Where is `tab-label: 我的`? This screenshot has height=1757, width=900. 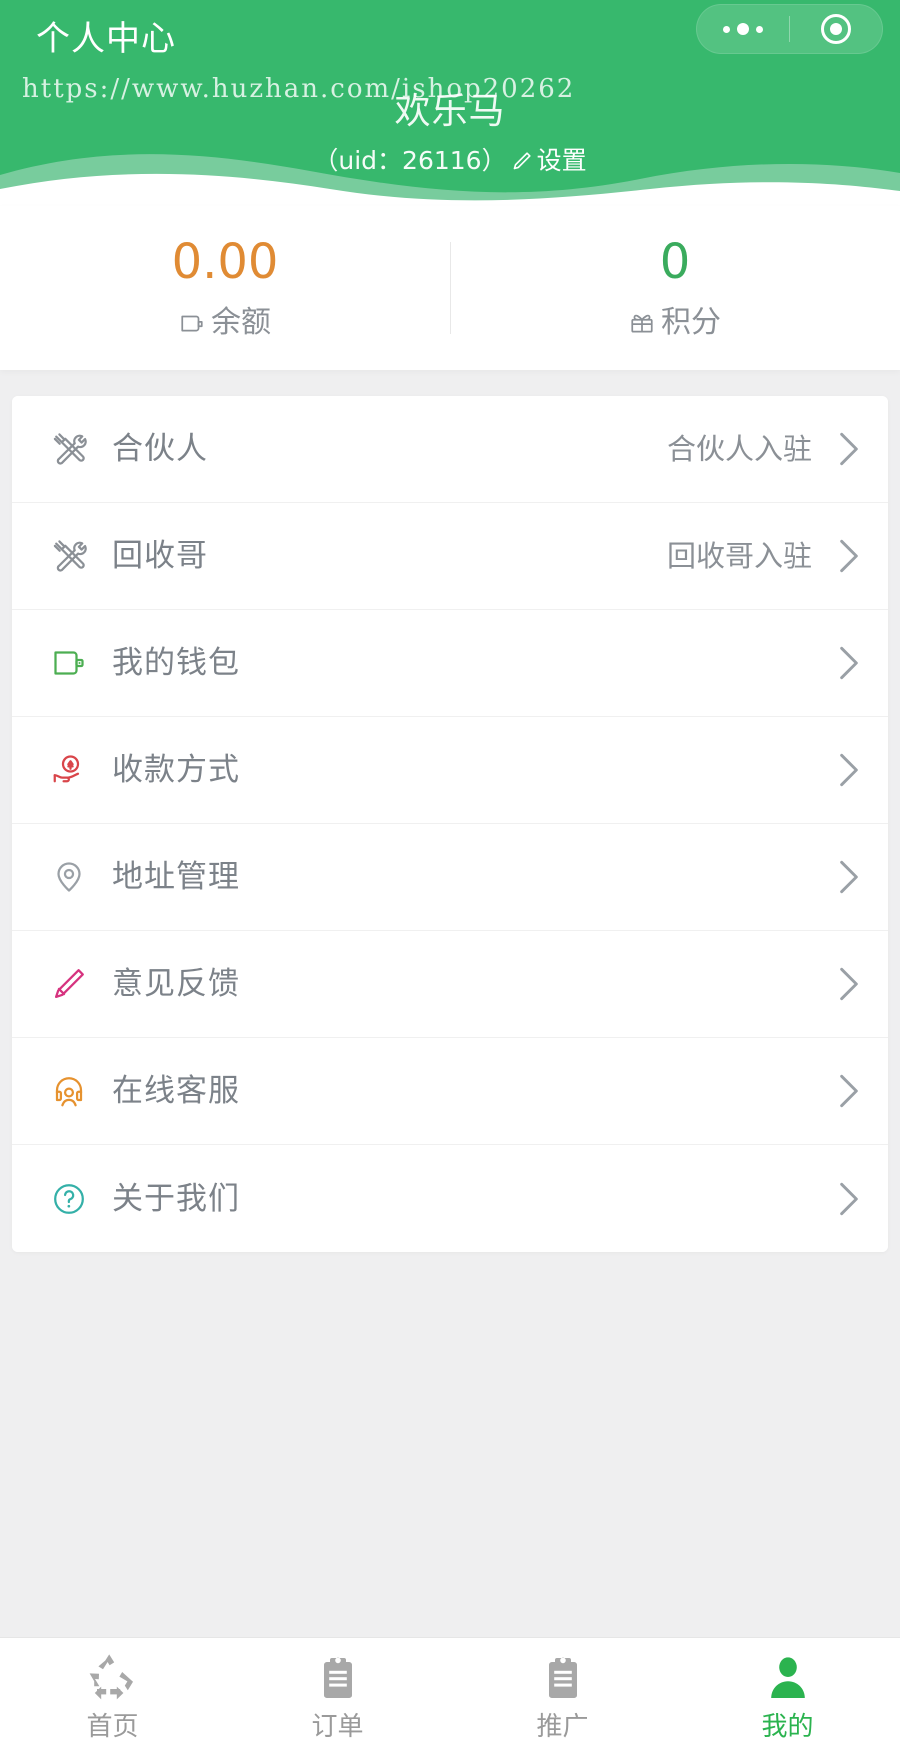
tab-label: 我的 is located at coordinates (787, 1726).